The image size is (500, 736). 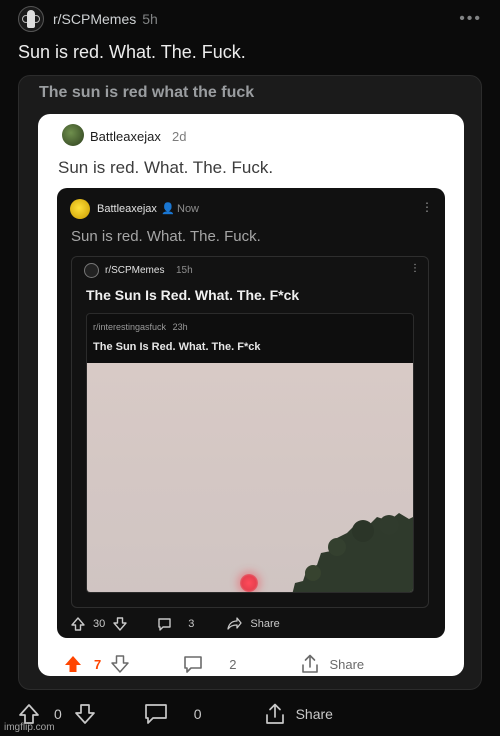 I want to click on post-header: r/SCPMemes 5h •••, so click(x=250, y=19).